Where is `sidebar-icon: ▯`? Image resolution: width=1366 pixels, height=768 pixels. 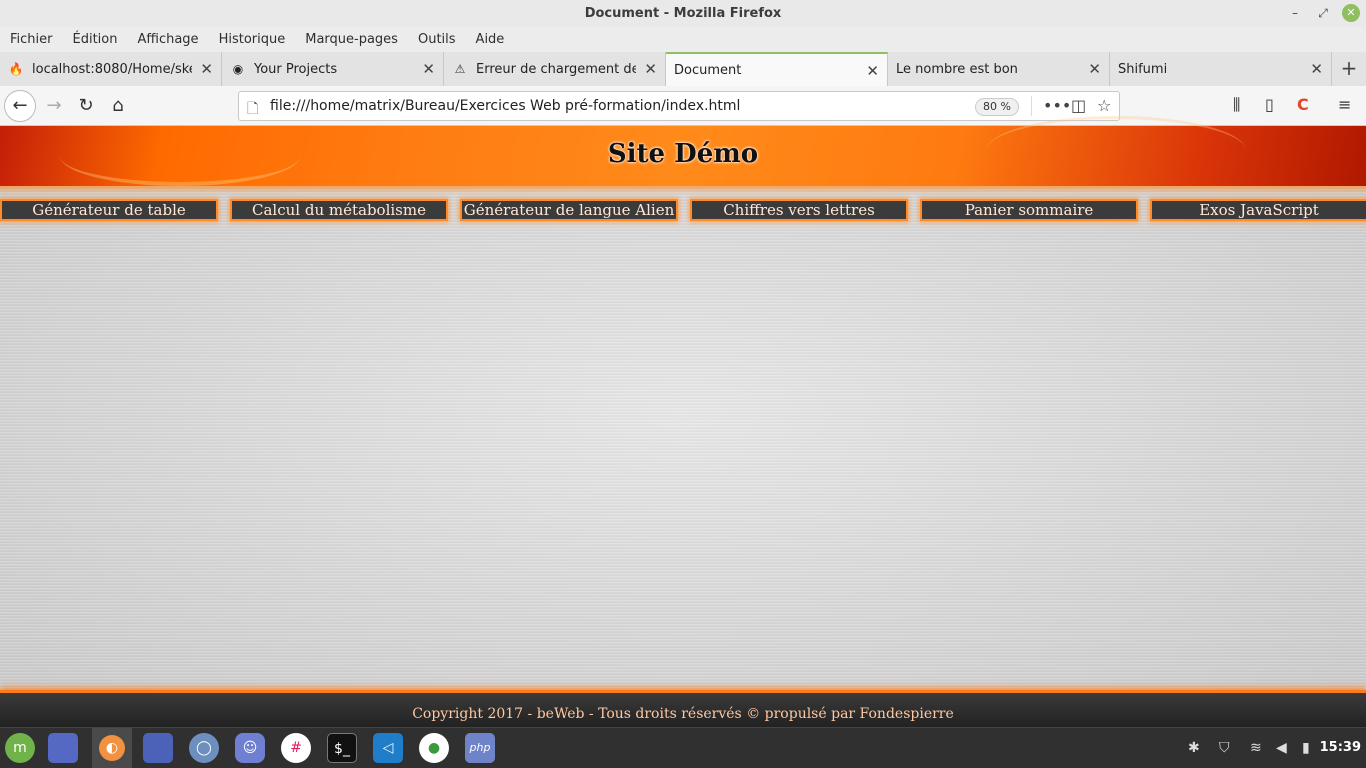
sidebar-icon: ▯ is located at coordinates (1269, 104).